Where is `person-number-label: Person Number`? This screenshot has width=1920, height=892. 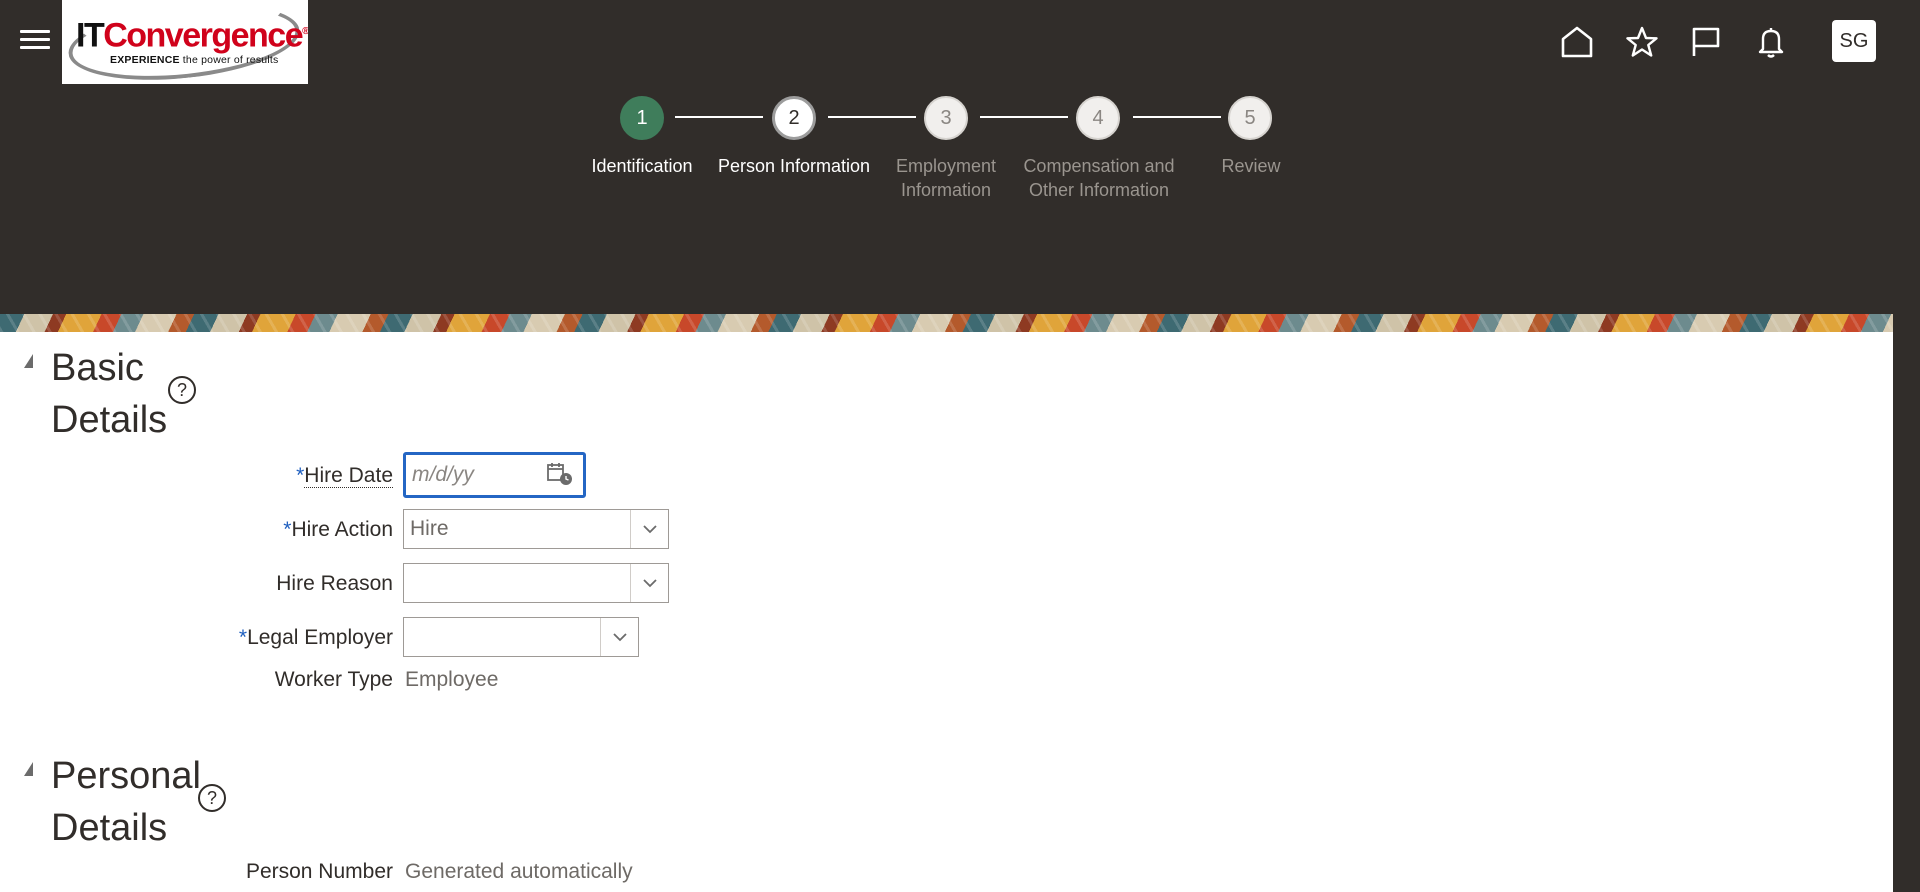 person-number-label: Person Number is located at coordinates (319, 872).